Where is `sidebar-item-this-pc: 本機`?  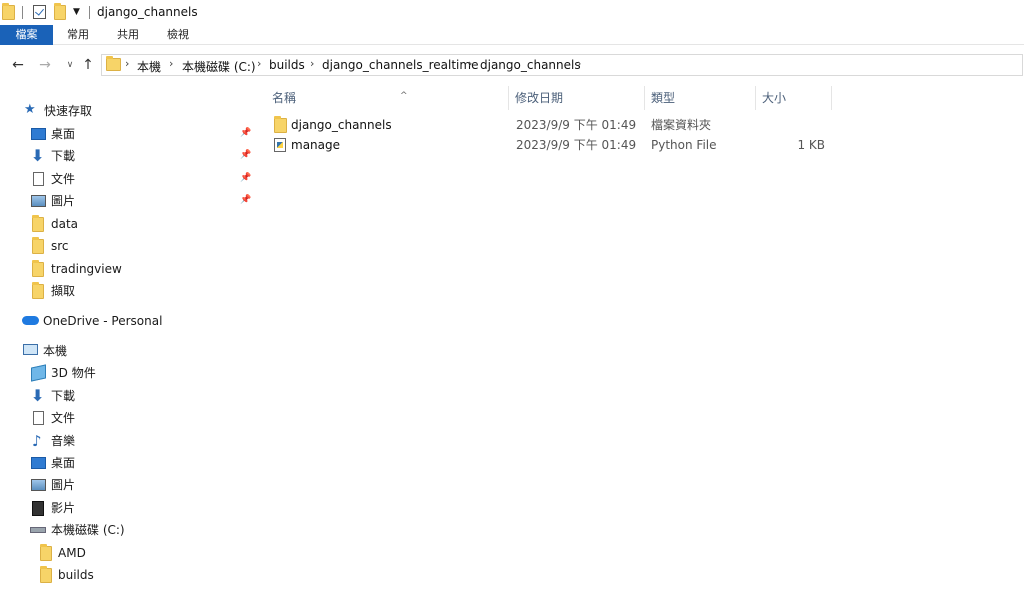
sidebar-item-this-pc: 本機 is located at coordinates (132, 351).